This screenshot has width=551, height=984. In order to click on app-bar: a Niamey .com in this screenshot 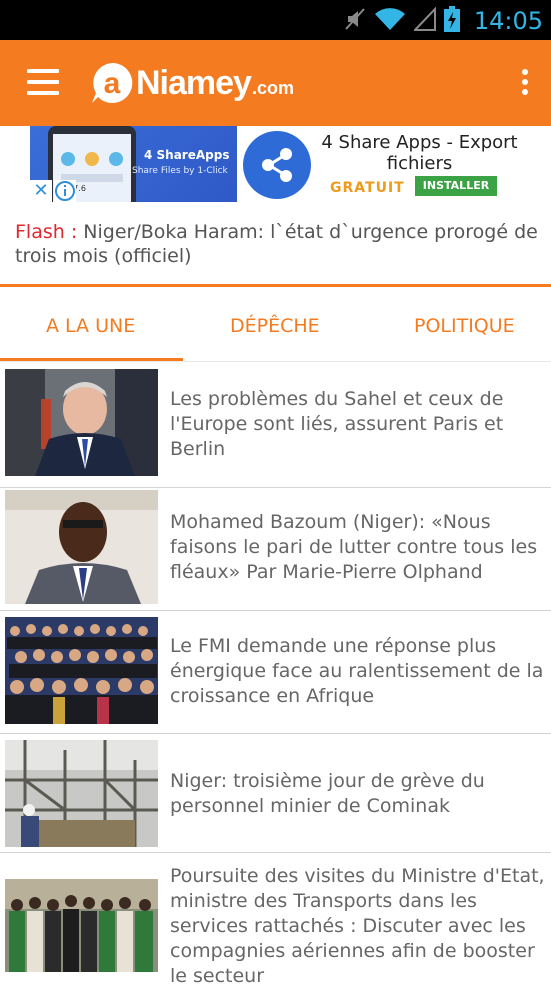, I will do `click(275, 83)`.